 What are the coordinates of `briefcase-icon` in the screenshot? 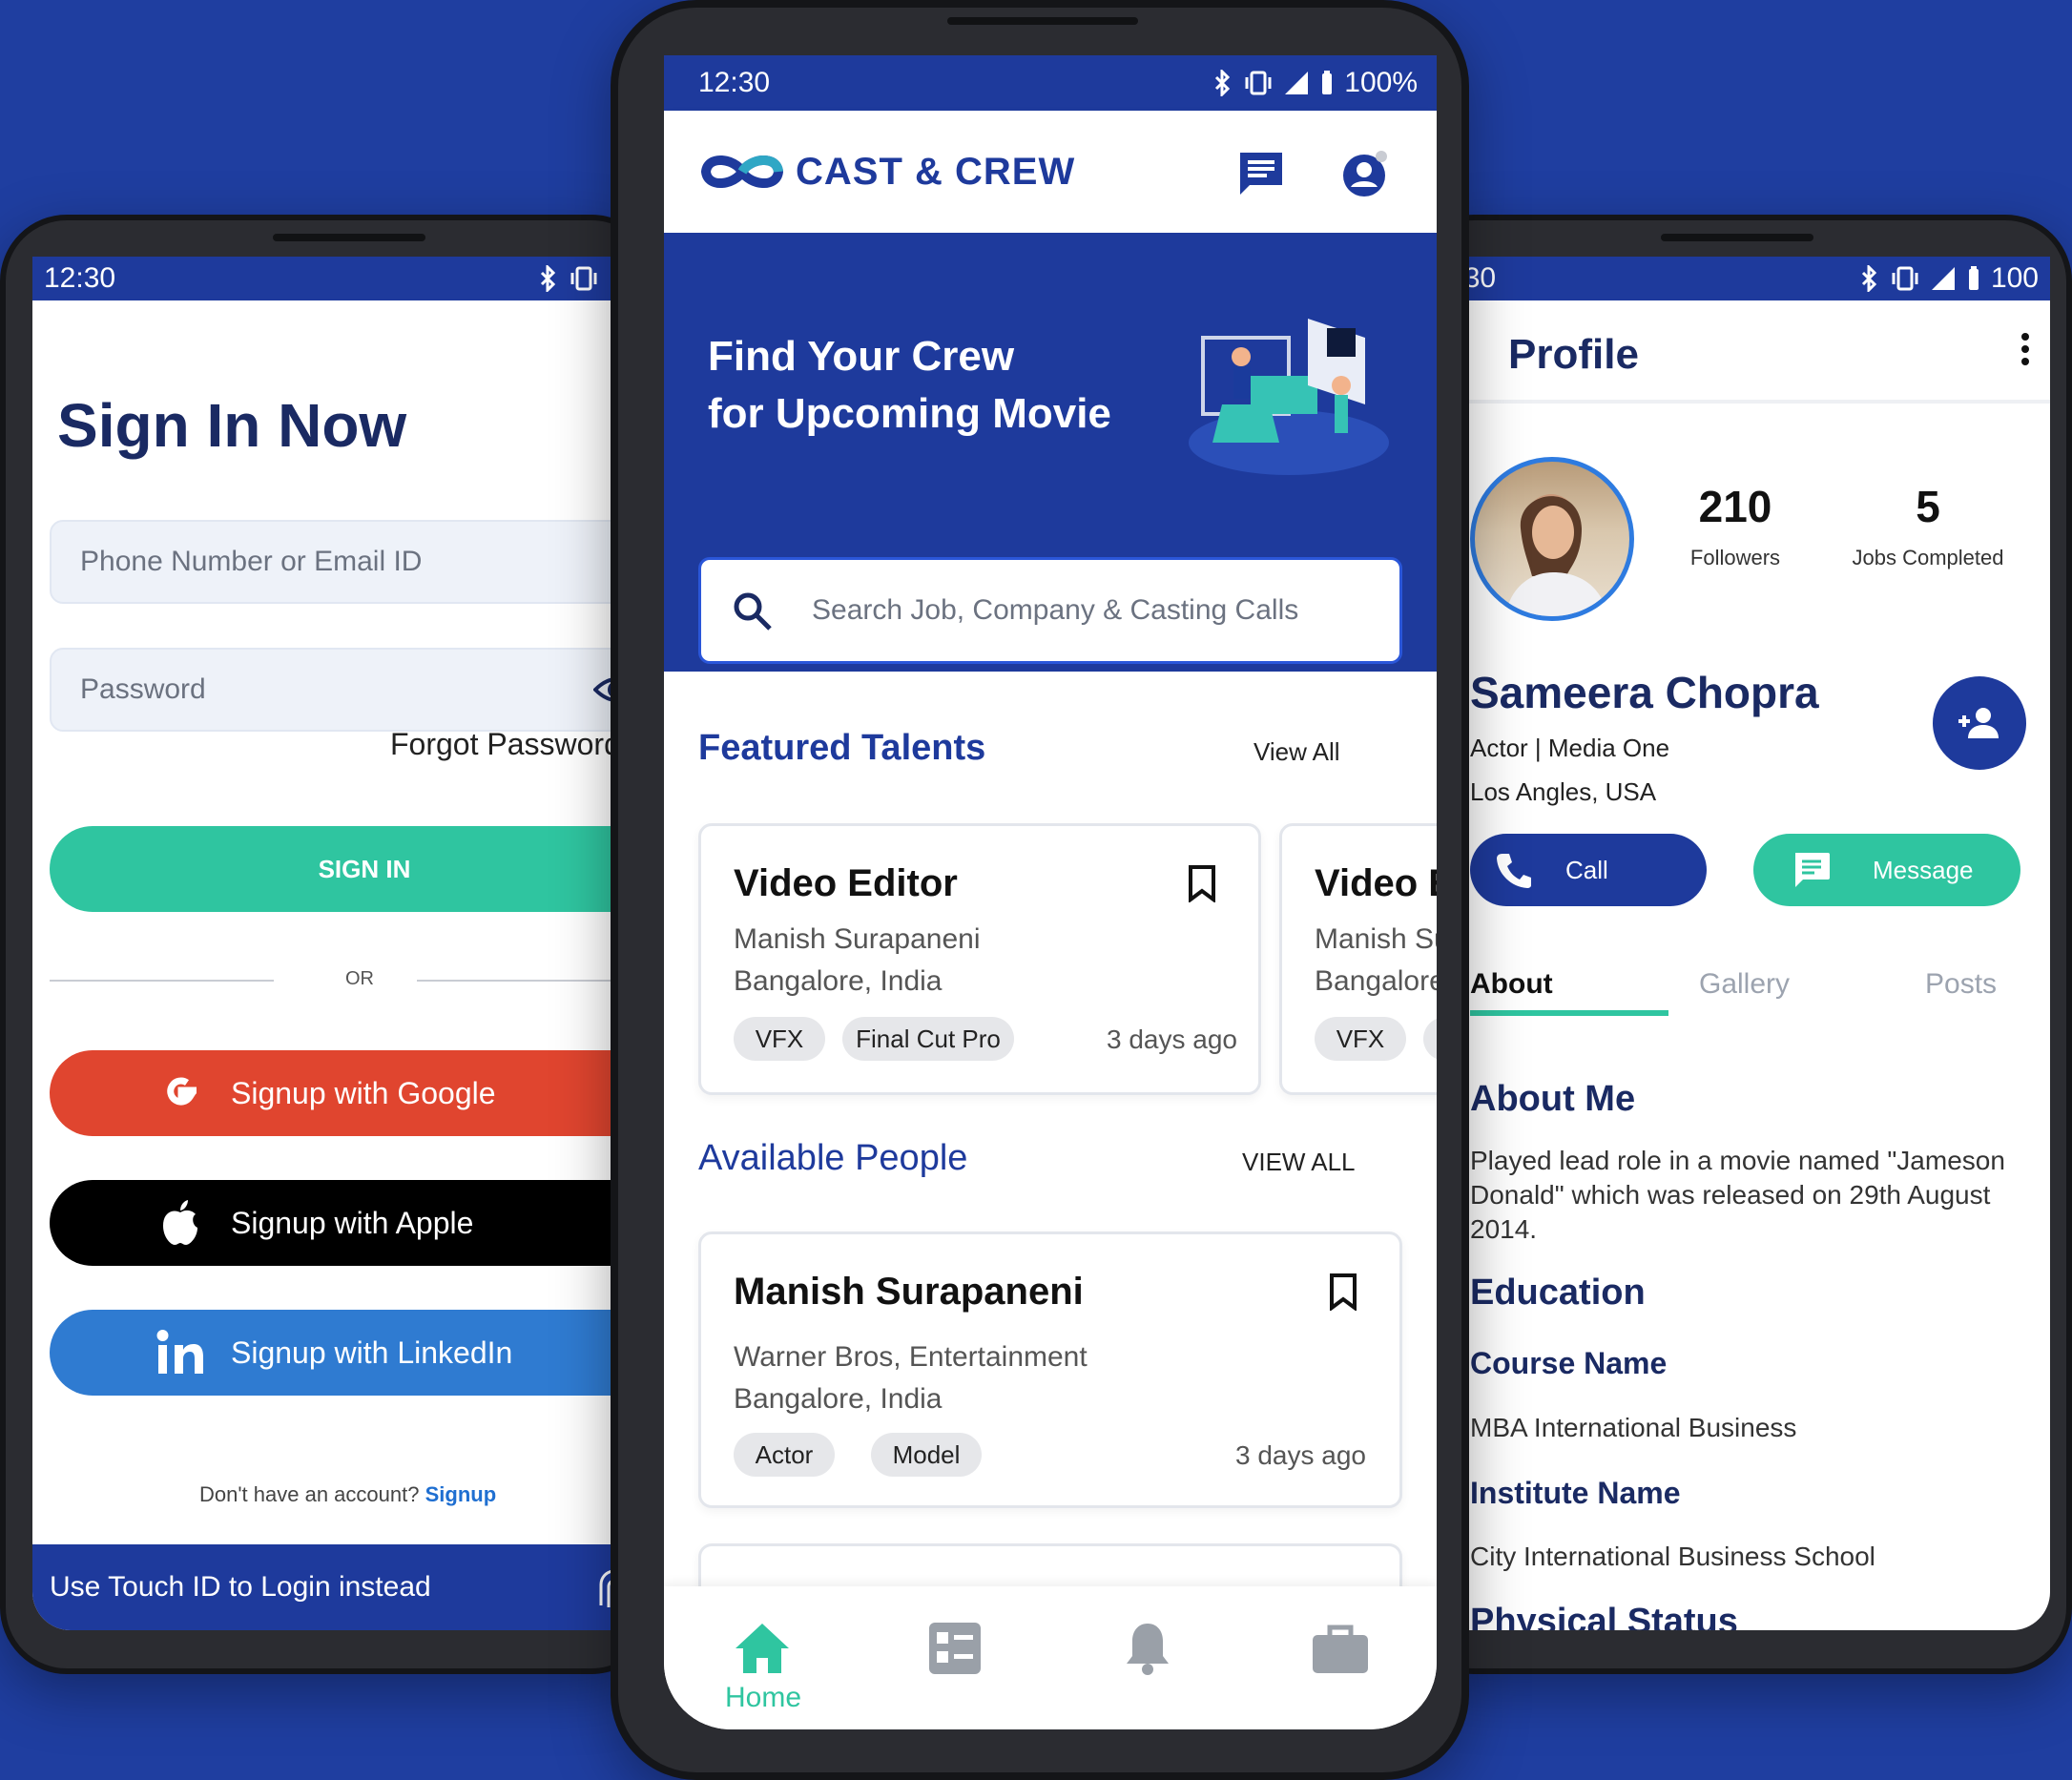 It's located at (1340, 1649).